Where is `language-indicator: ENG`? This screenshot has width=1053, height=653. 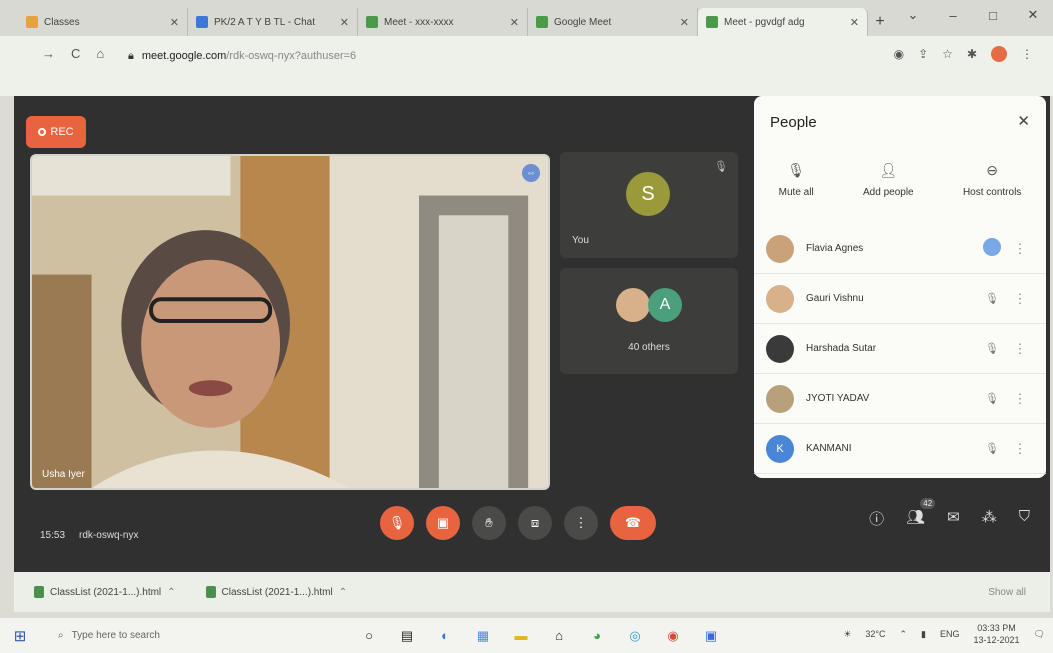
language-indicator: ENG is located at coordinates (950, 634).